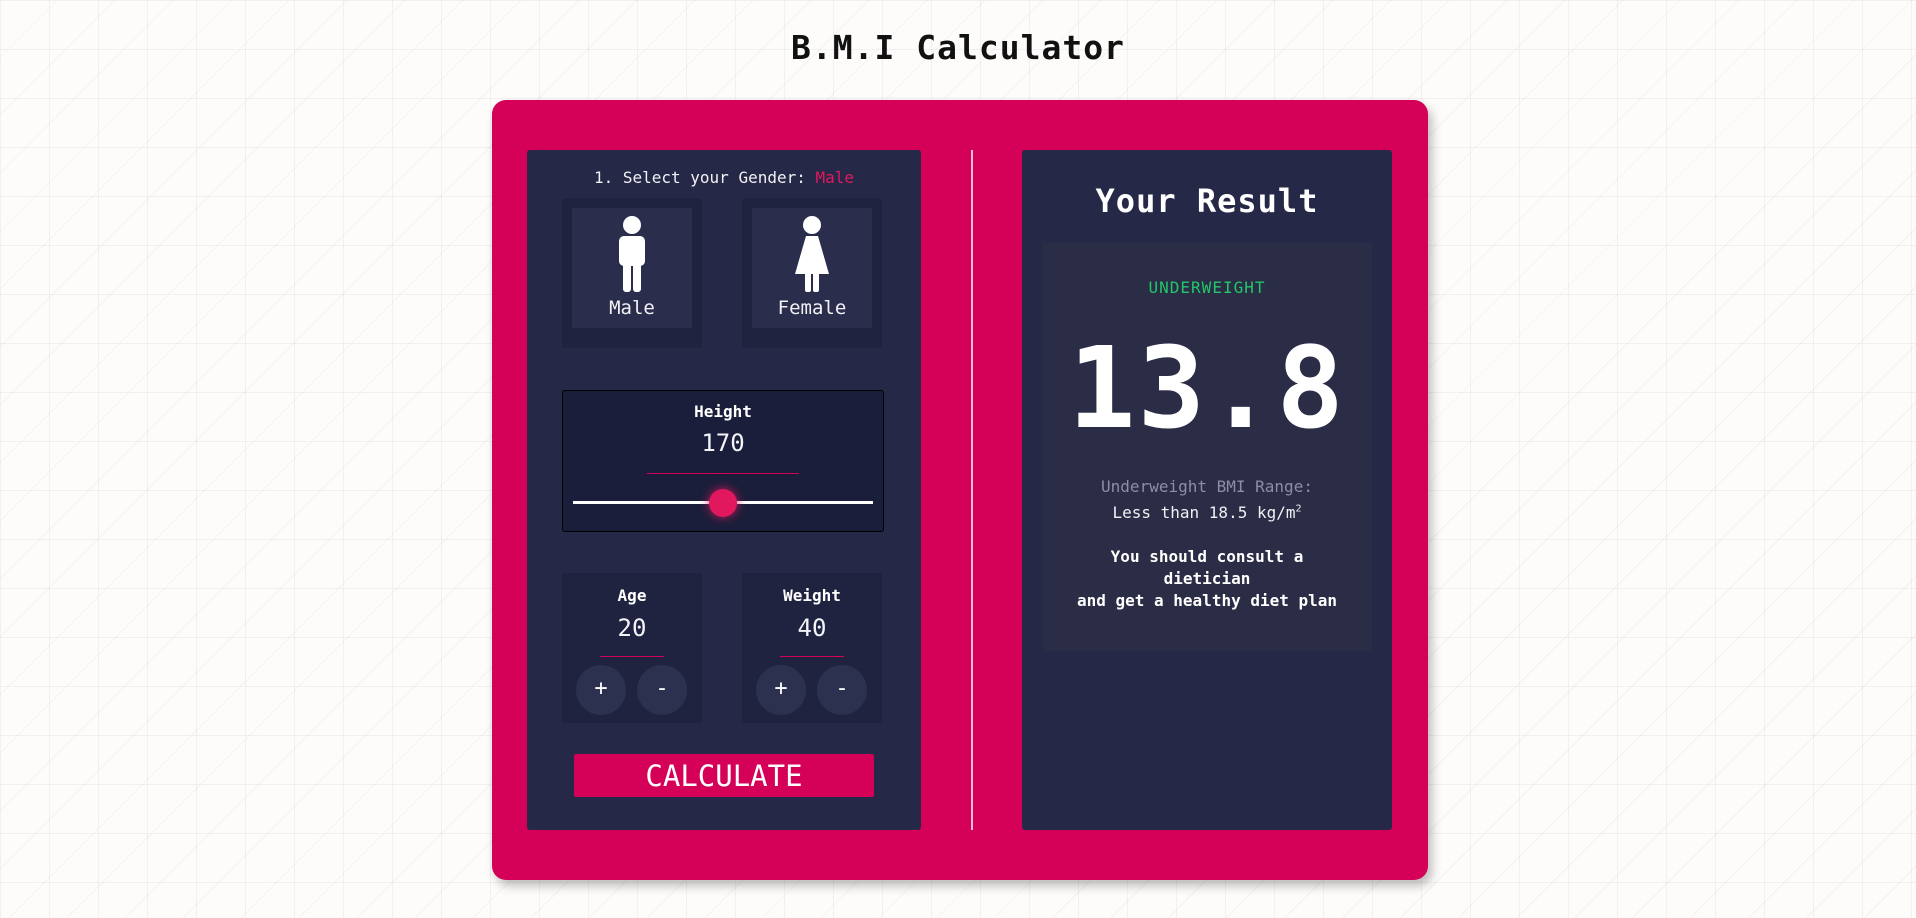  What do you see at coordinates (1207, 486) in the screenshot?
I see `bmi-range-label: Underweight BMI Range:` at bounding box center [1207, 486].